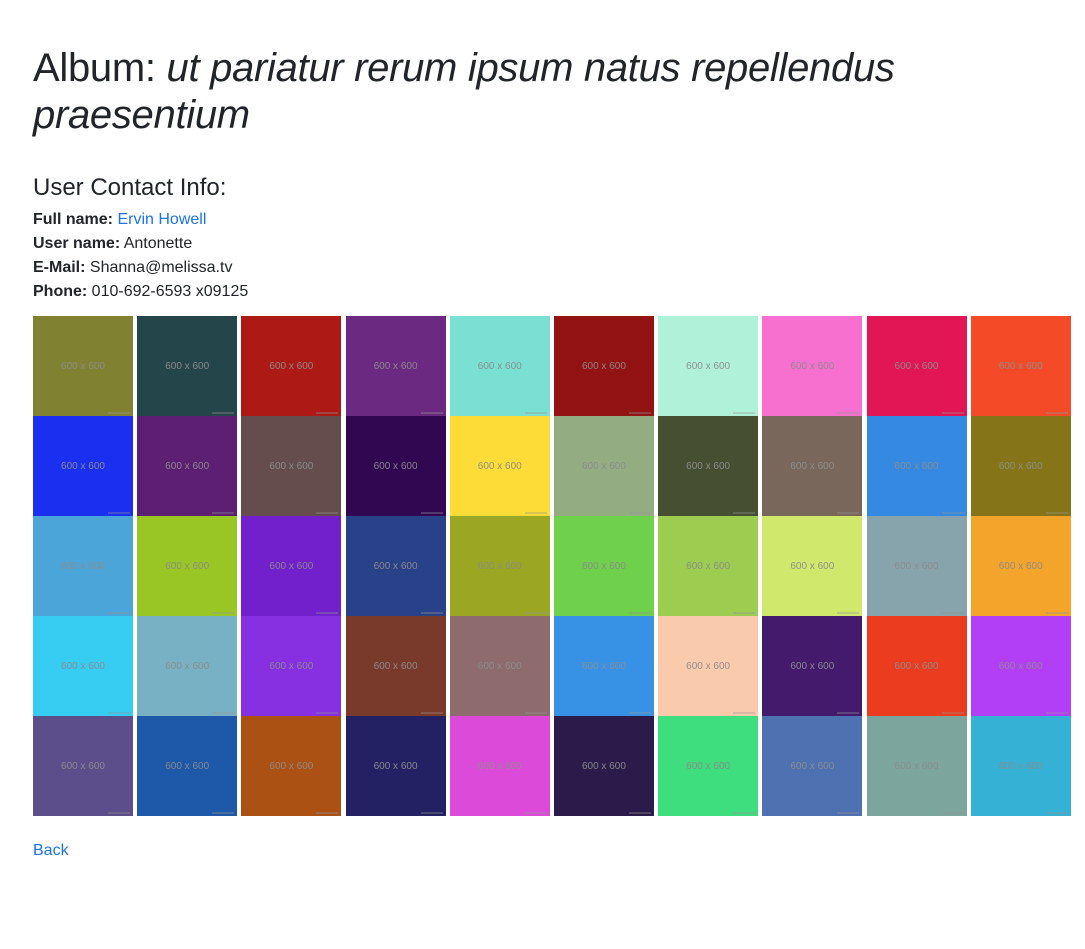 This screenshot has width=1085, height=949. What do you see at coordinates (130, 187) in the screenshot?
I see `contact-heading: User Contact Info:` at bounding box center [130, 187].